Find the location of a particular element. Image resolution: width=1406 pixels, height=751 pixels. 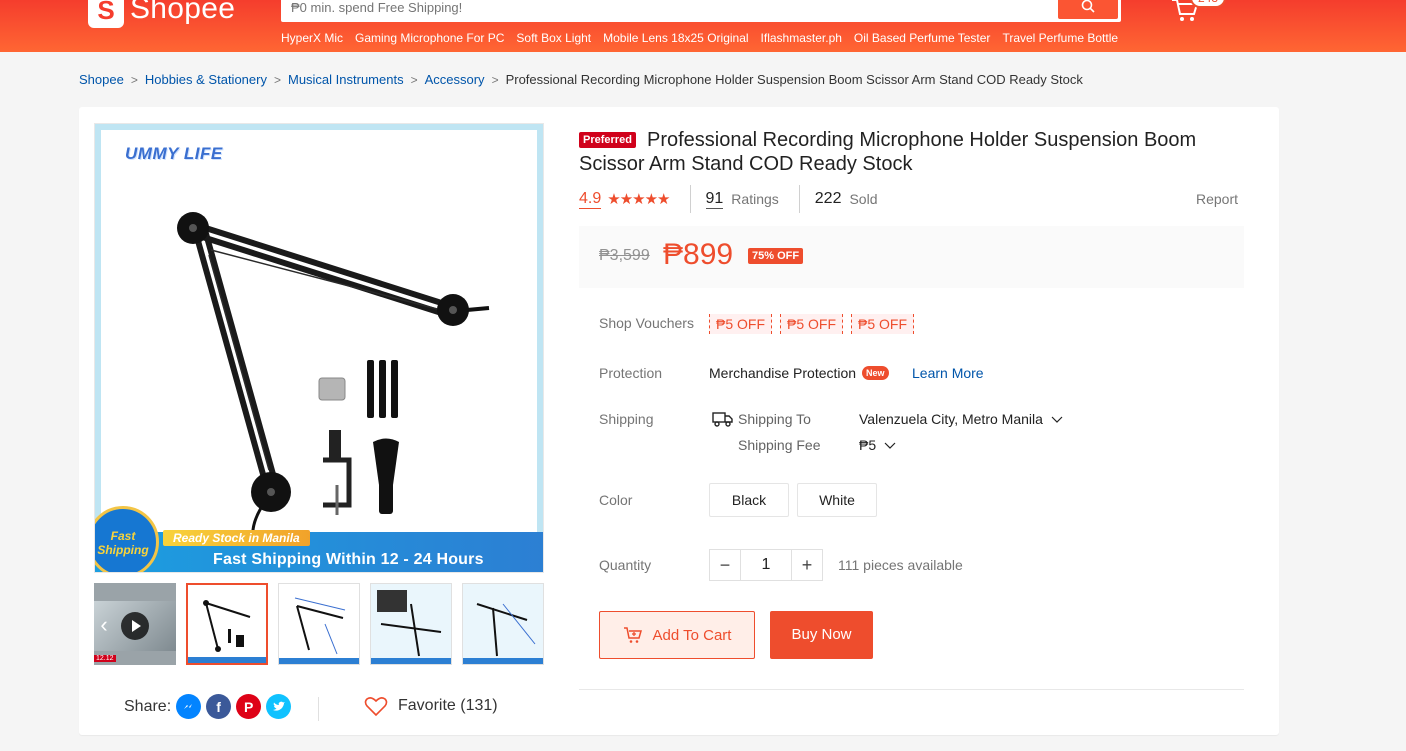

stock-available: 111 pieces available is located at coordinates (900, 565).